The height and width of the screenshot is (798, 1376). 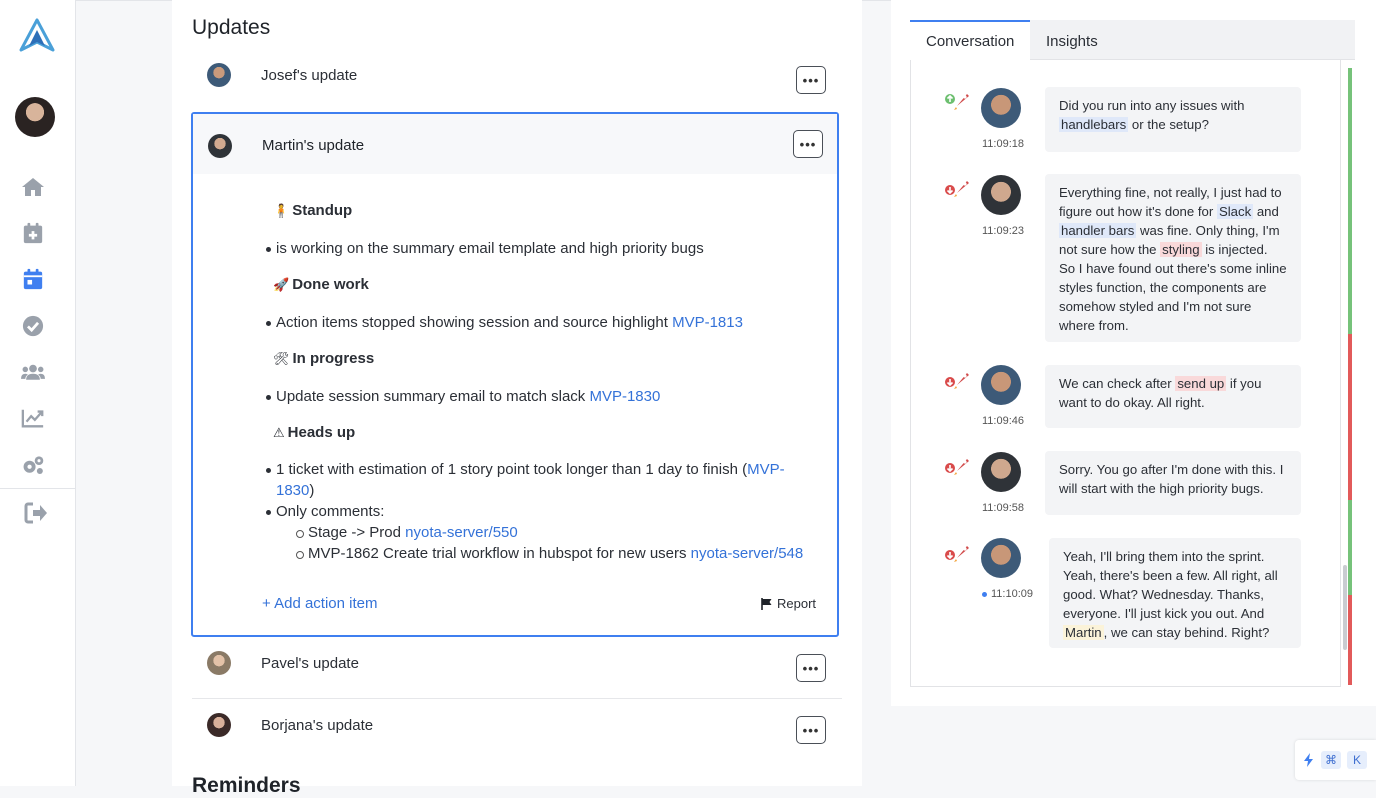 What do you see at coordinates (35, 117) in the screenshot?
I see `user-avatar` at bounding box center [35, 117].